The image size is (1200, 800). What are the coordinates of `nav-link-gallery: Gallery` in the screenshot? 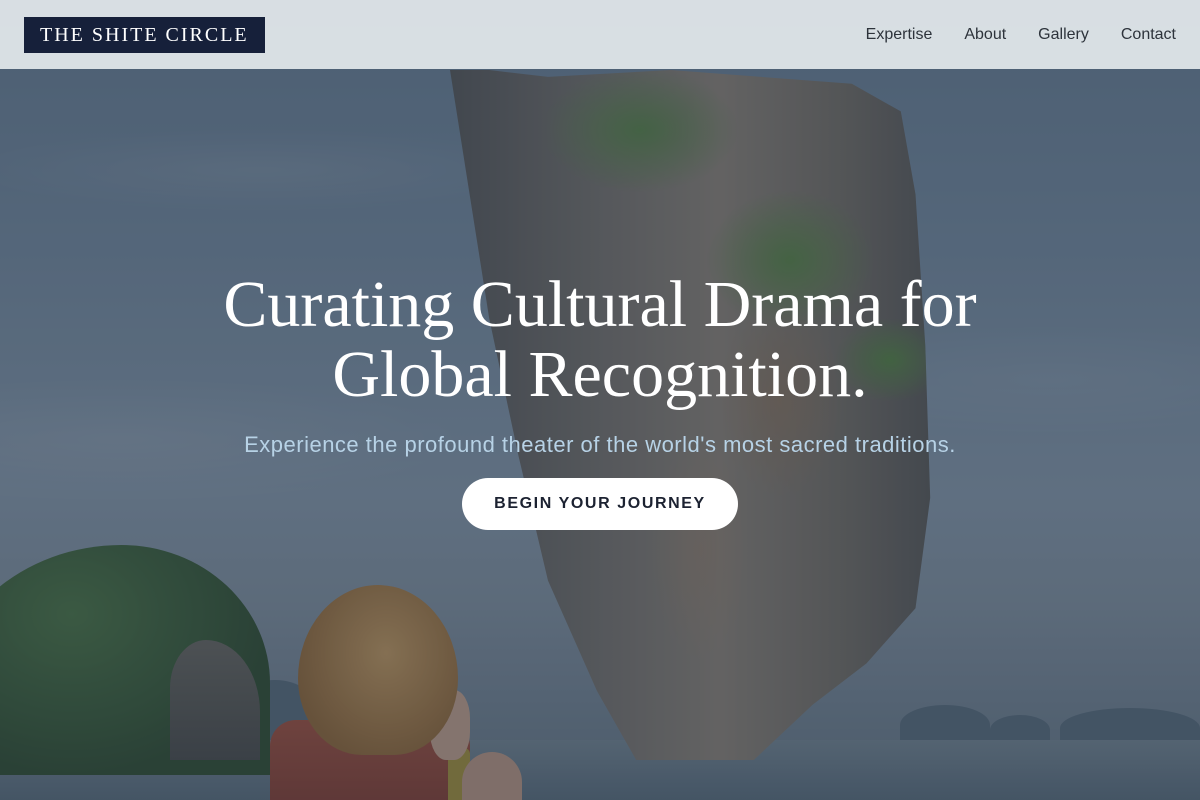 It's located at (1063, 35).